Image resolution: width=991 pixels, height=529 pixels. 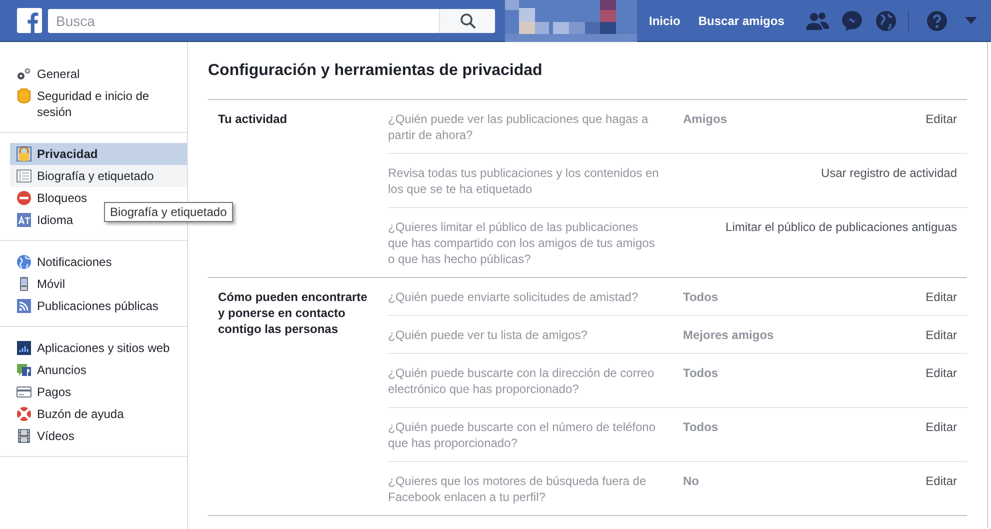 I want to click on nav-link: Inicio, so click(x=664, y=21).